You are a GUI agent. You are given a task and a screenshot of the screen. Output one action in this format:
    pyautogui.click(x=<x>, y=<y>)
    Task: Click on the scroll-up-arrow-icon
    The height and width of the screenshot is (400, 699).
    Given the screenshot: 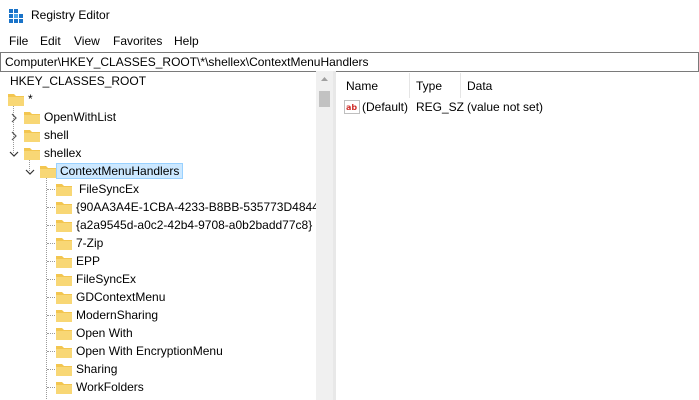 What is the action you would take?
    pyautogui.click(x=324, y=79)
    